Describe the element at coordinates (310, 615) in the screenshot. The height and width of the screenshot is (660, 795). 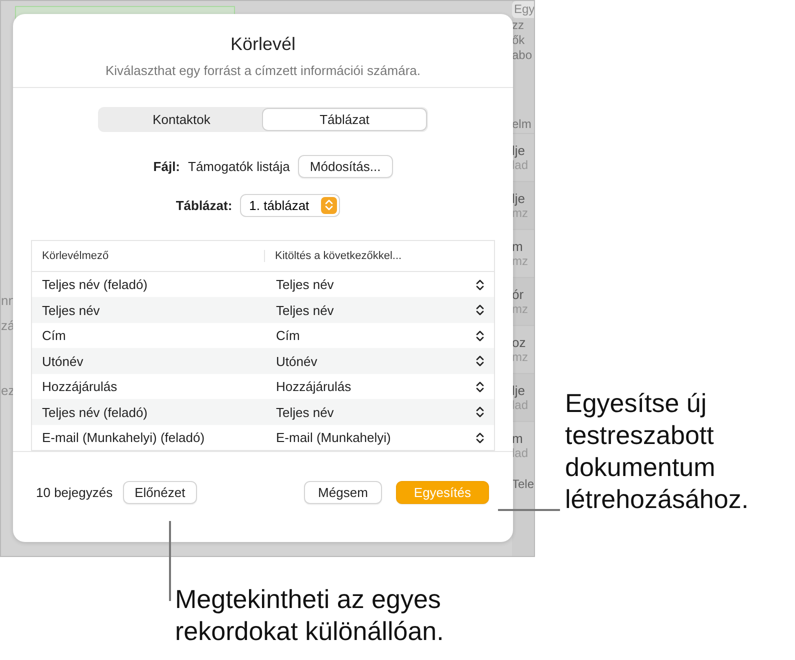
I see `callout-text: Megtekintheti az egyes rekordokat különállóan.` at that location.